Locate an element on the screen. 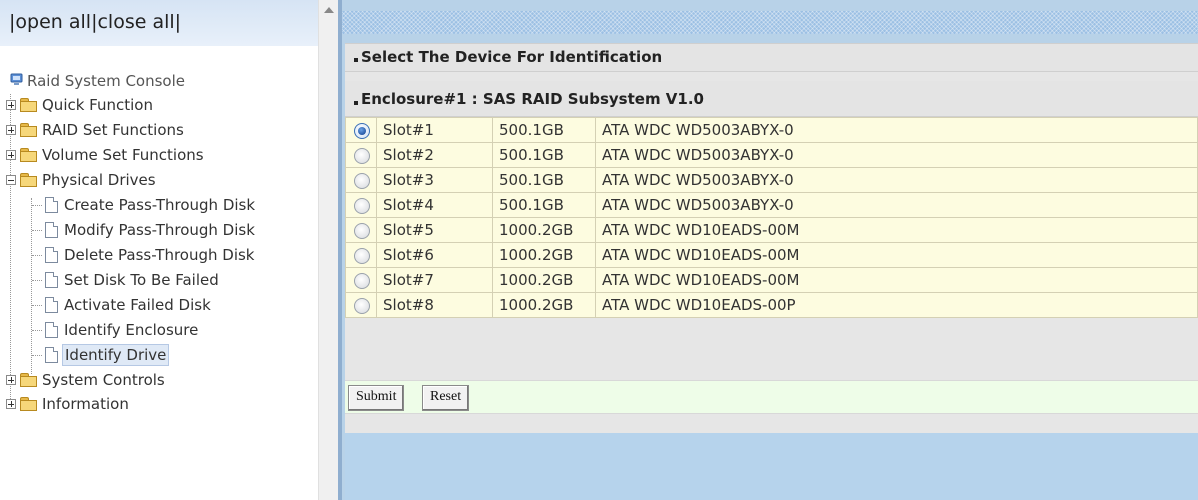 The width and height of the screenshot is (1198, 500). bottom-band is located at coordinates (771, 466).